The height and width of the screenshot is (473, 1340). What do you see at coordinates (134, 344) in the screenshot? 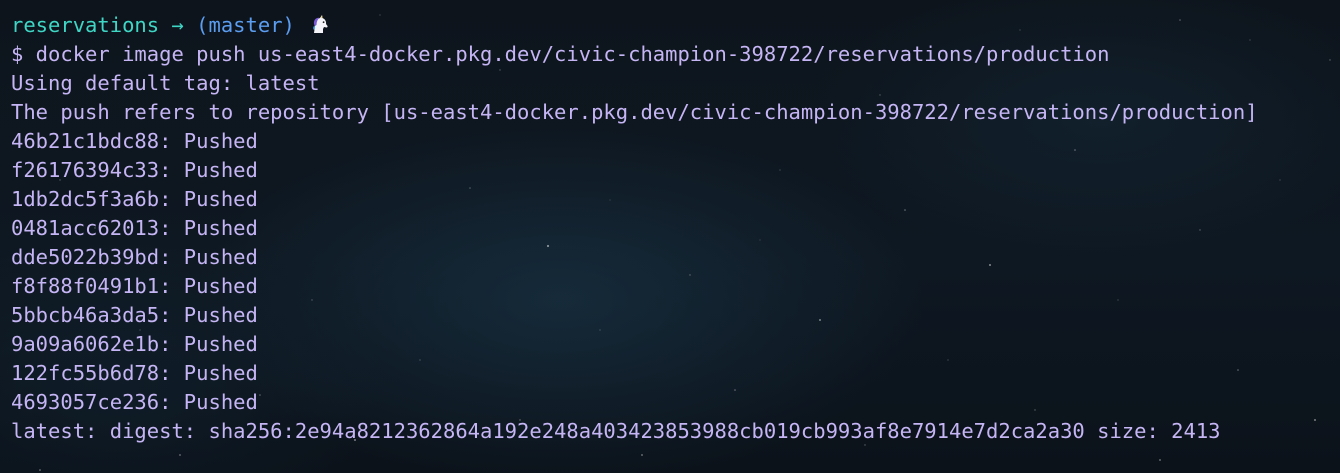
I see `output-line: 9a09a6062e1b: Pushed` at bounding box center [134, 344].